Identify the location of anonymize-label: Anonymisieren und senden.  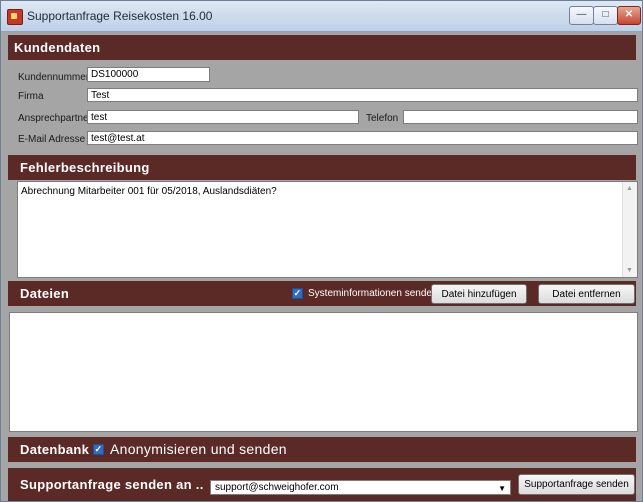
(198, 449).